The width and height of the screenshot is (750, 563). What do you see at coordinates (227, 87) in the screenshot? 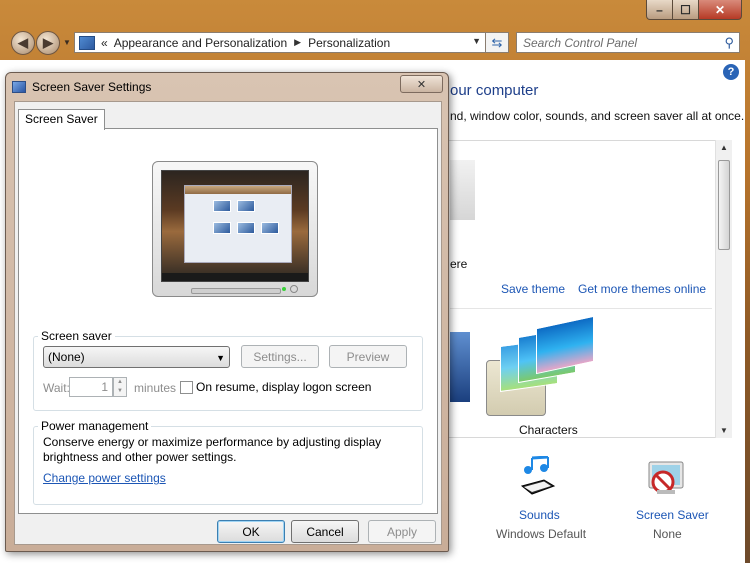
I see `dialog-titlebar: Screen Saver Settings ✕` at bounding box center [227, 87].